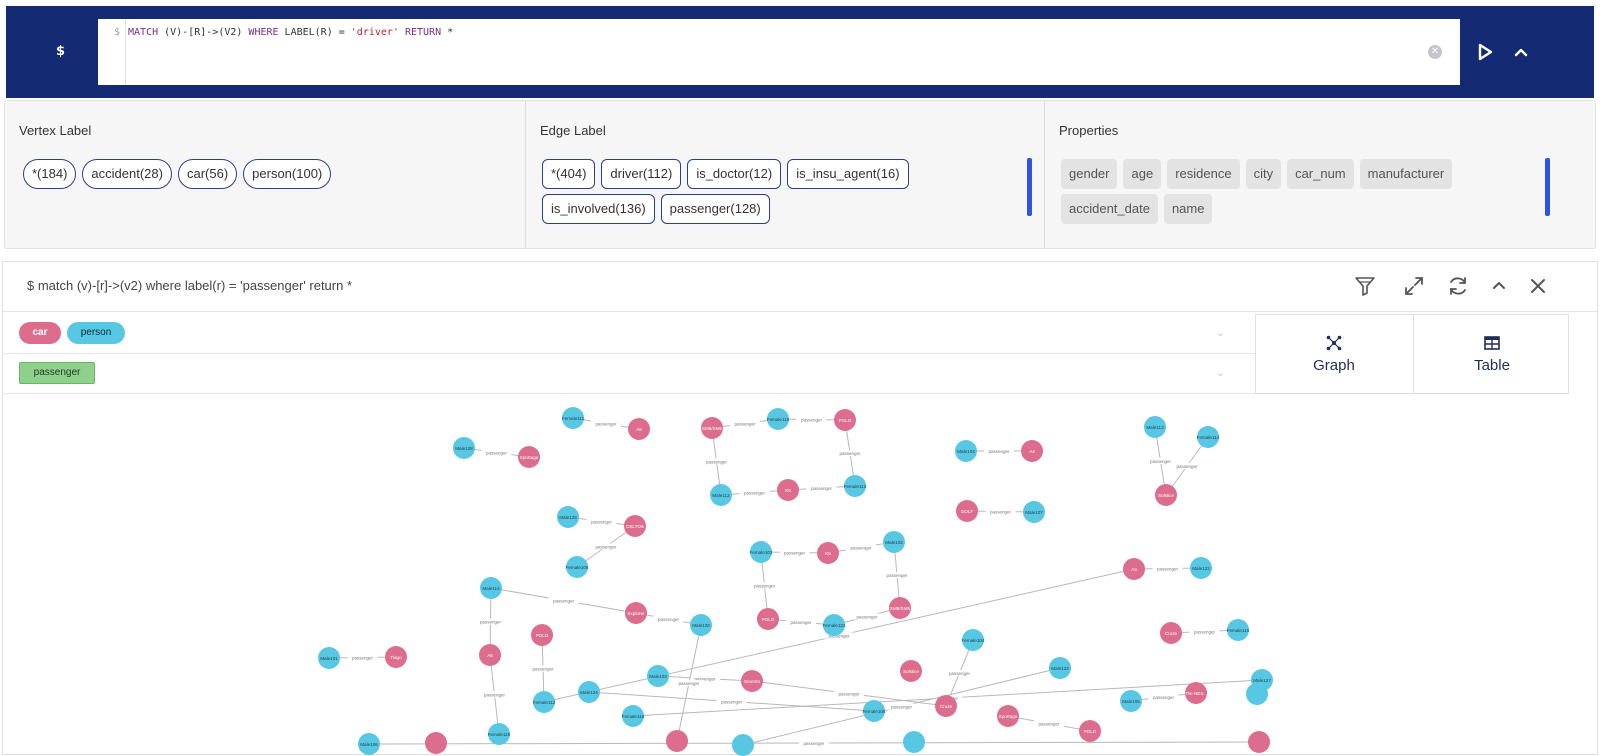  I want to click on person-node: Female114, so click(1208, 437).